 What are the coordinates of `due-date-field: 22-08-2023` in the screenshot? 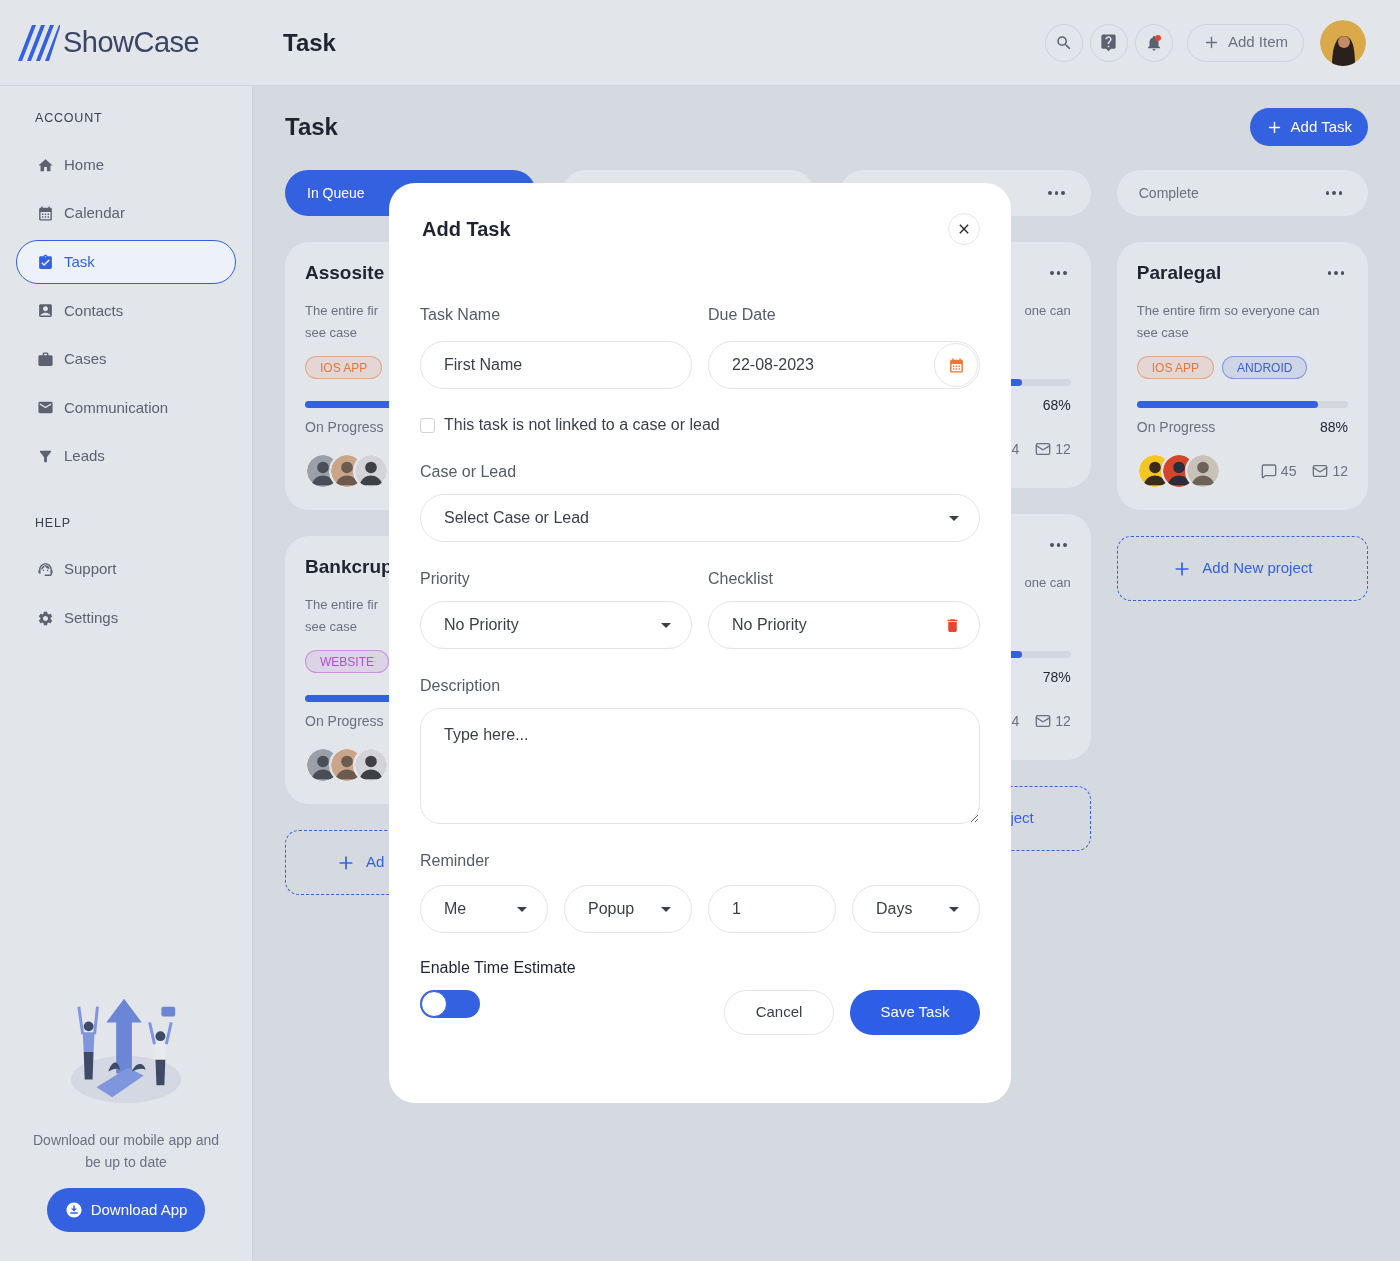 It's located at (844, 365).